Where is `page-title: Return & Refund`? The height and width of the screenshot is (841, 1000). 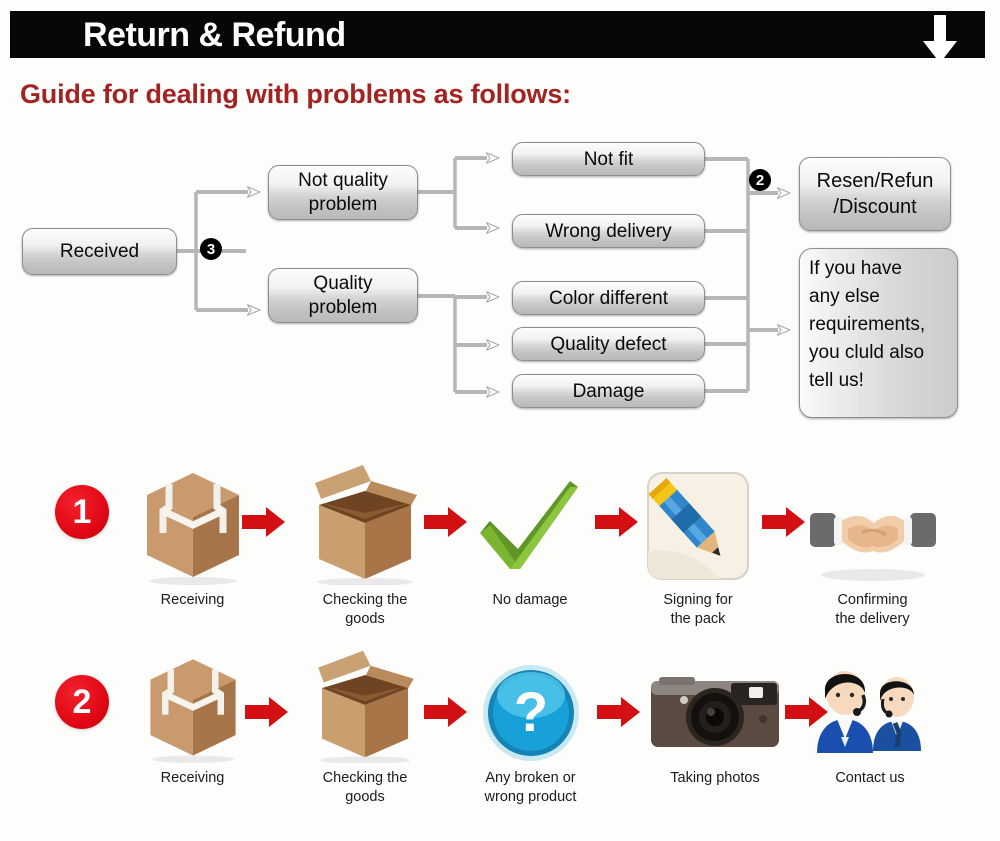 page-title: Return & Refund is located at coordinates (214, 35).